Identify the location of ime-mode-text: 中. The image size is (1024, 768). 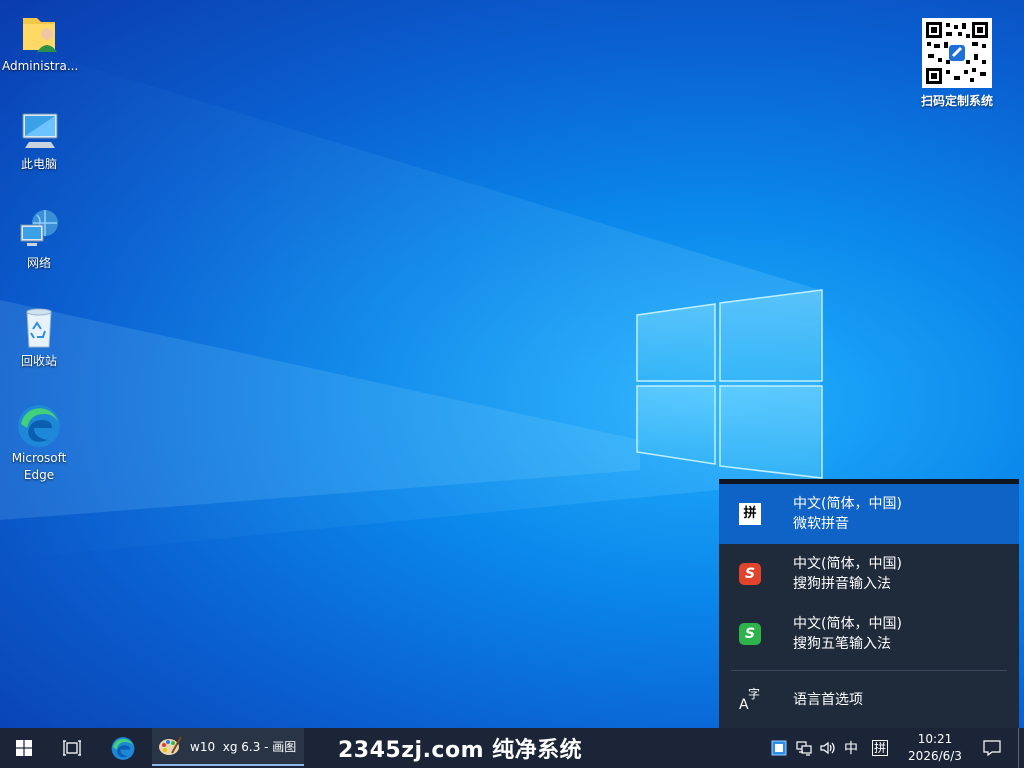
(851, 749).